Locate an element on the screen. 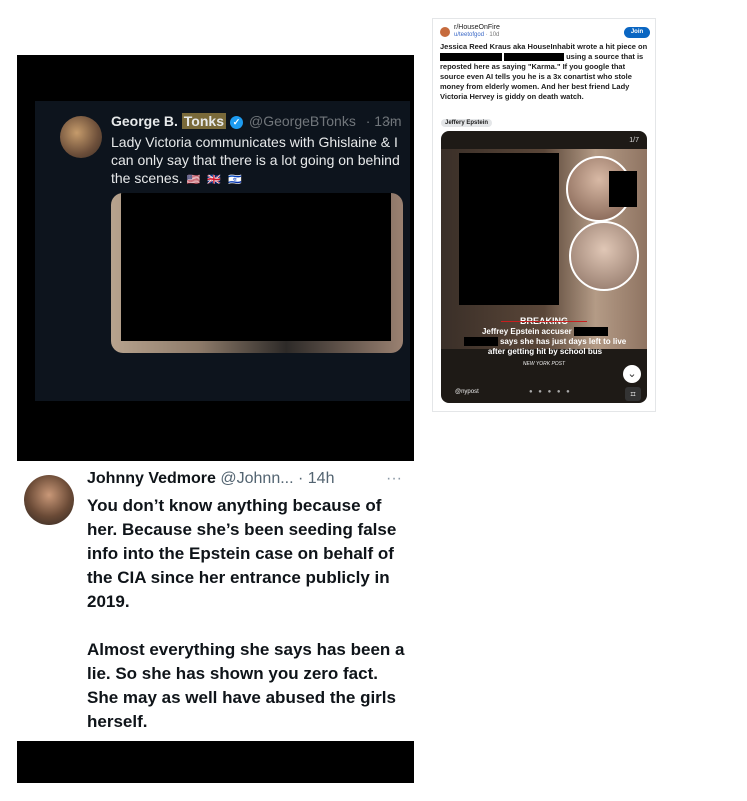 Image resolution: width=747 pixels, height=801 pixels. tweet-media is located at coordinates (257, 273).